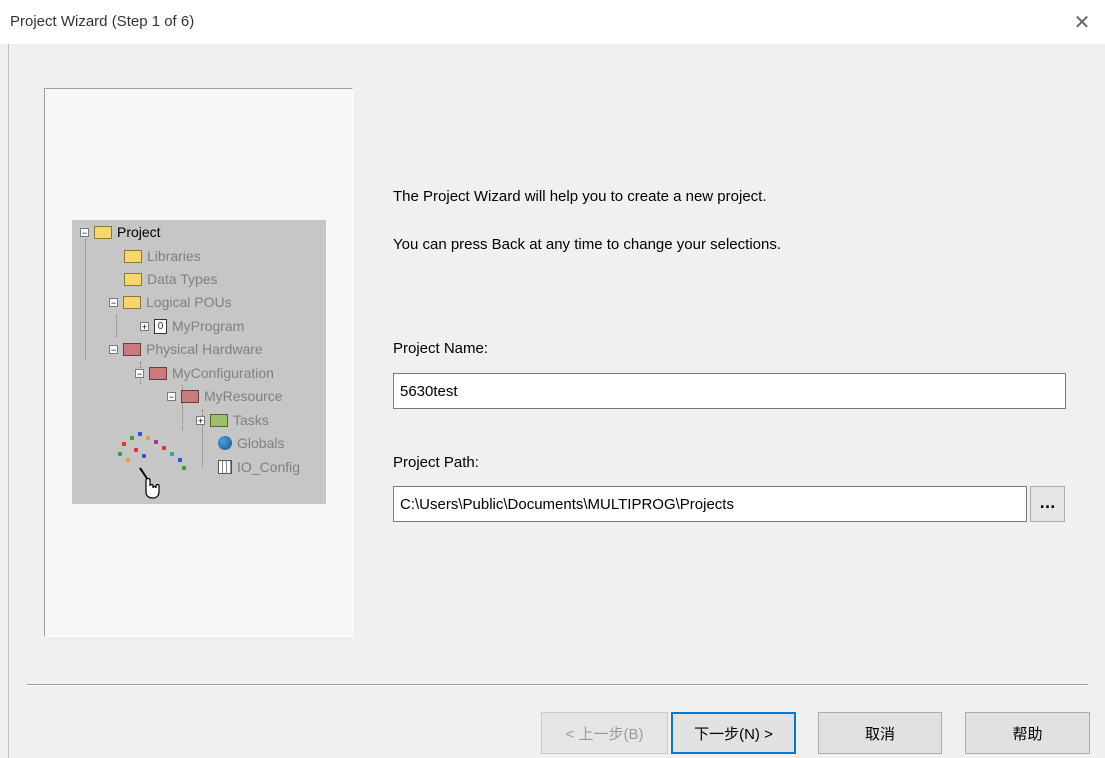 The width and height of the screenshot is (1105, 758). I want to click on tree-item-logical-pous: − Logical POUs, so click(170, 302).